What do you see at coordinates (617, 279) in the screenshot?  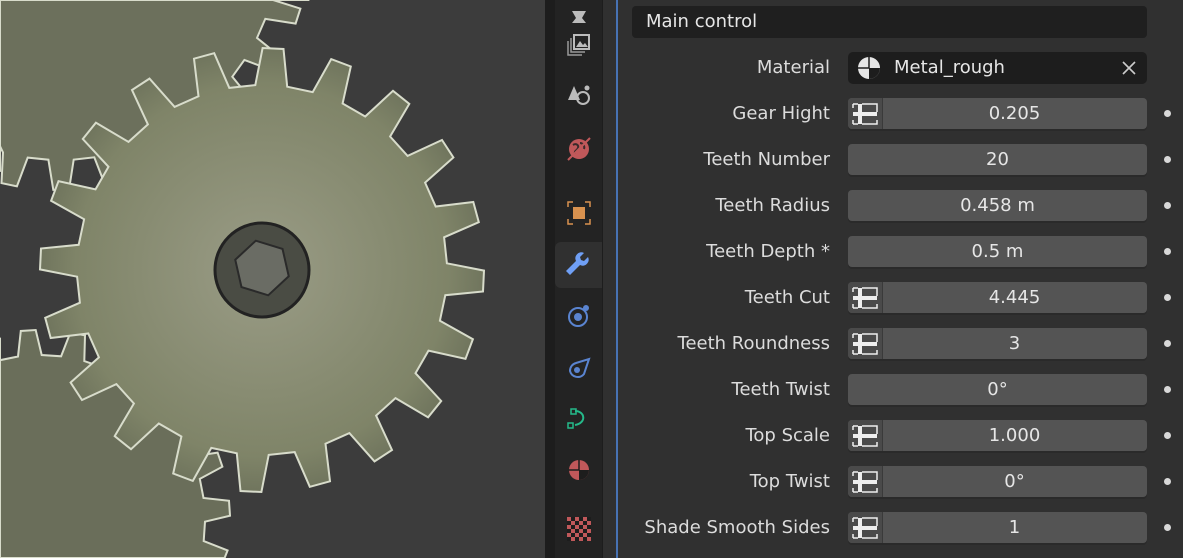 I see `active-region-indicator` at bounding box center [617, 279].